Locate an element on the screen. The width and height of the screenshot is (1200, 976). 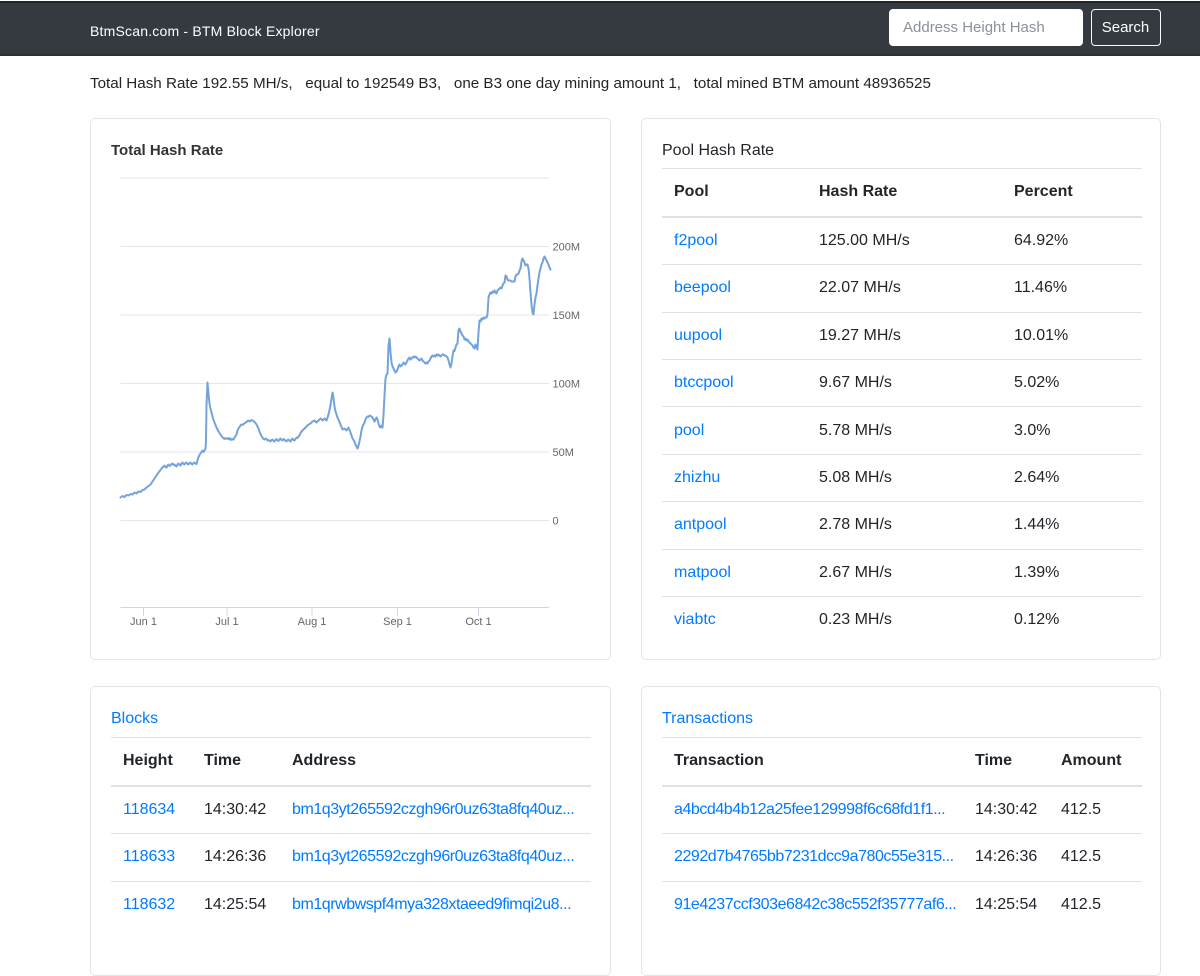
svg-text: 0 is located at coordinates (556, 522).